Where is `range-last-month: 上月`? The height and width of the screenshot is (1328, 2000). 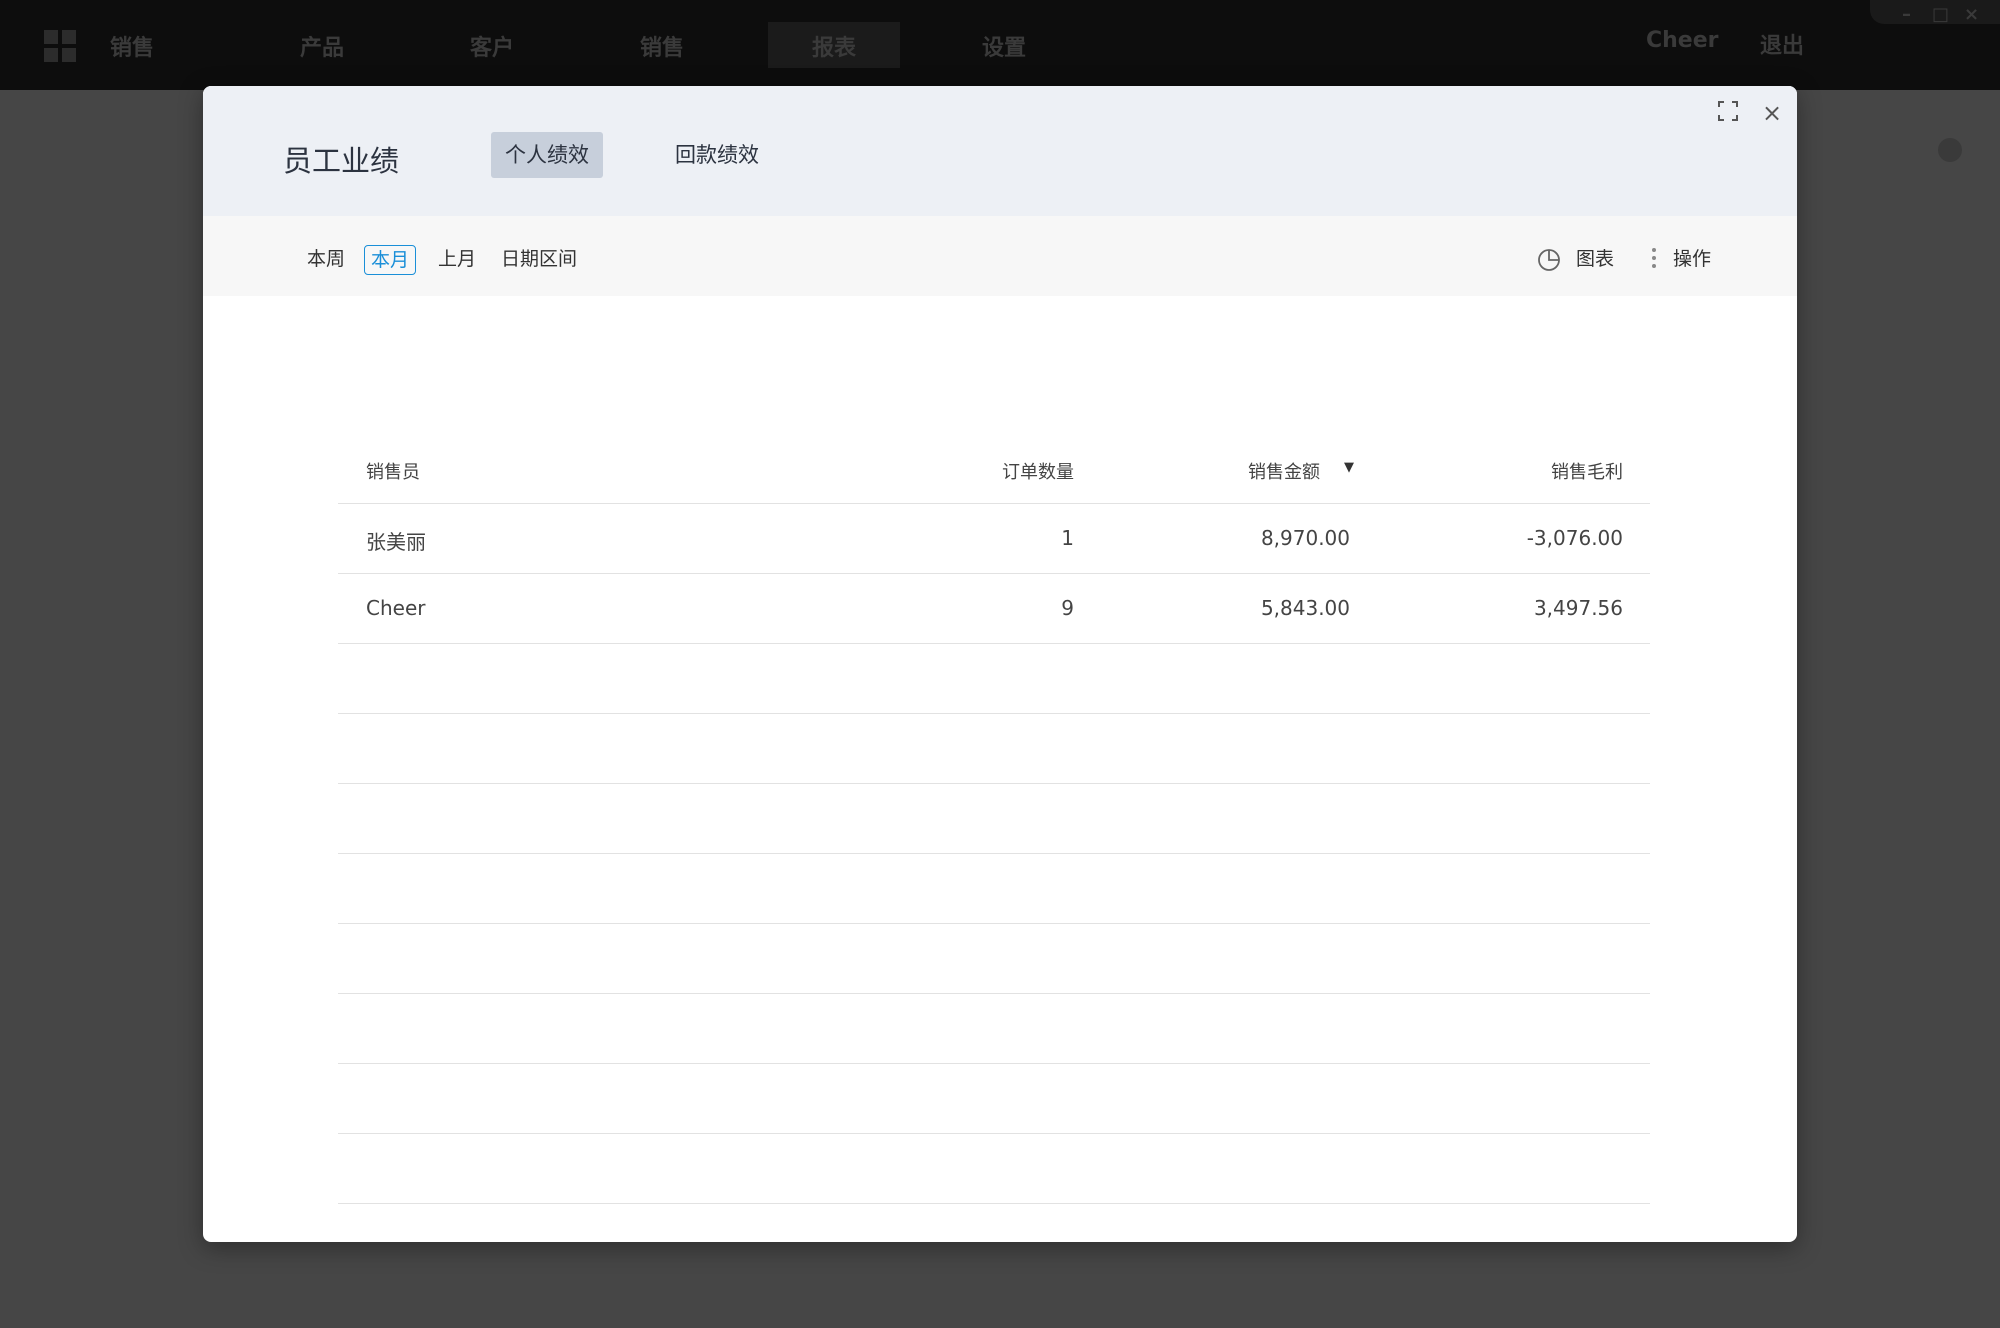
range-last-month: 上月 is located at coordinates (457, 260).